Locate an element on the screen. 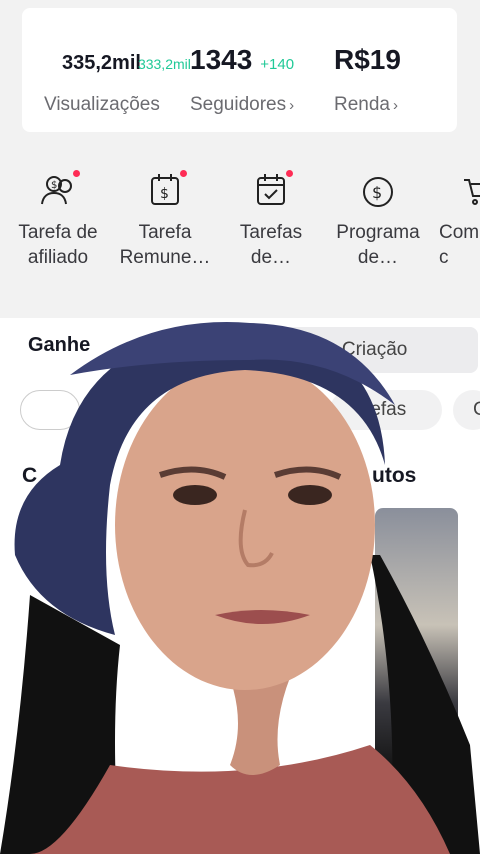 This screenshot has width=480, height=854. tool-label: Tarefa de afiliado is located at coordinates (58, 245).